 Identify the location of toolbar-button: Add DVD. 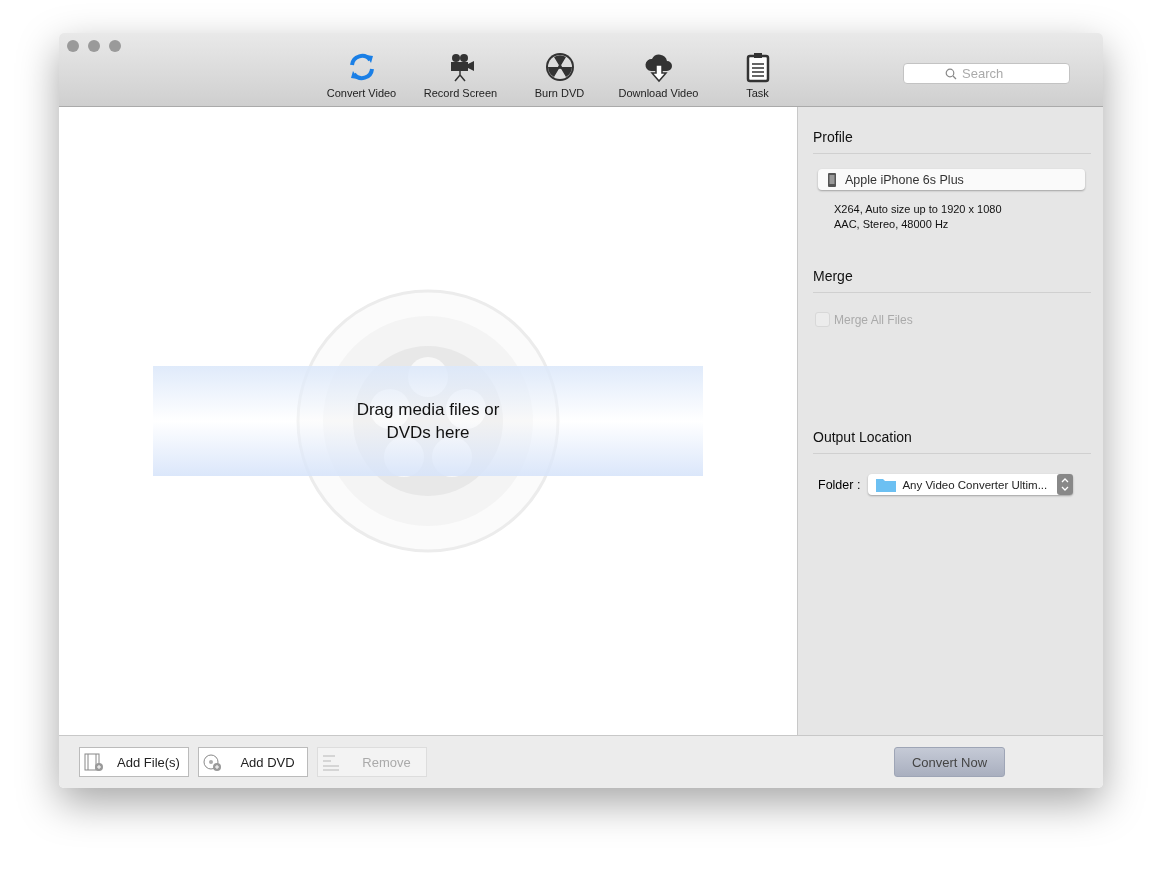
(253, 762).